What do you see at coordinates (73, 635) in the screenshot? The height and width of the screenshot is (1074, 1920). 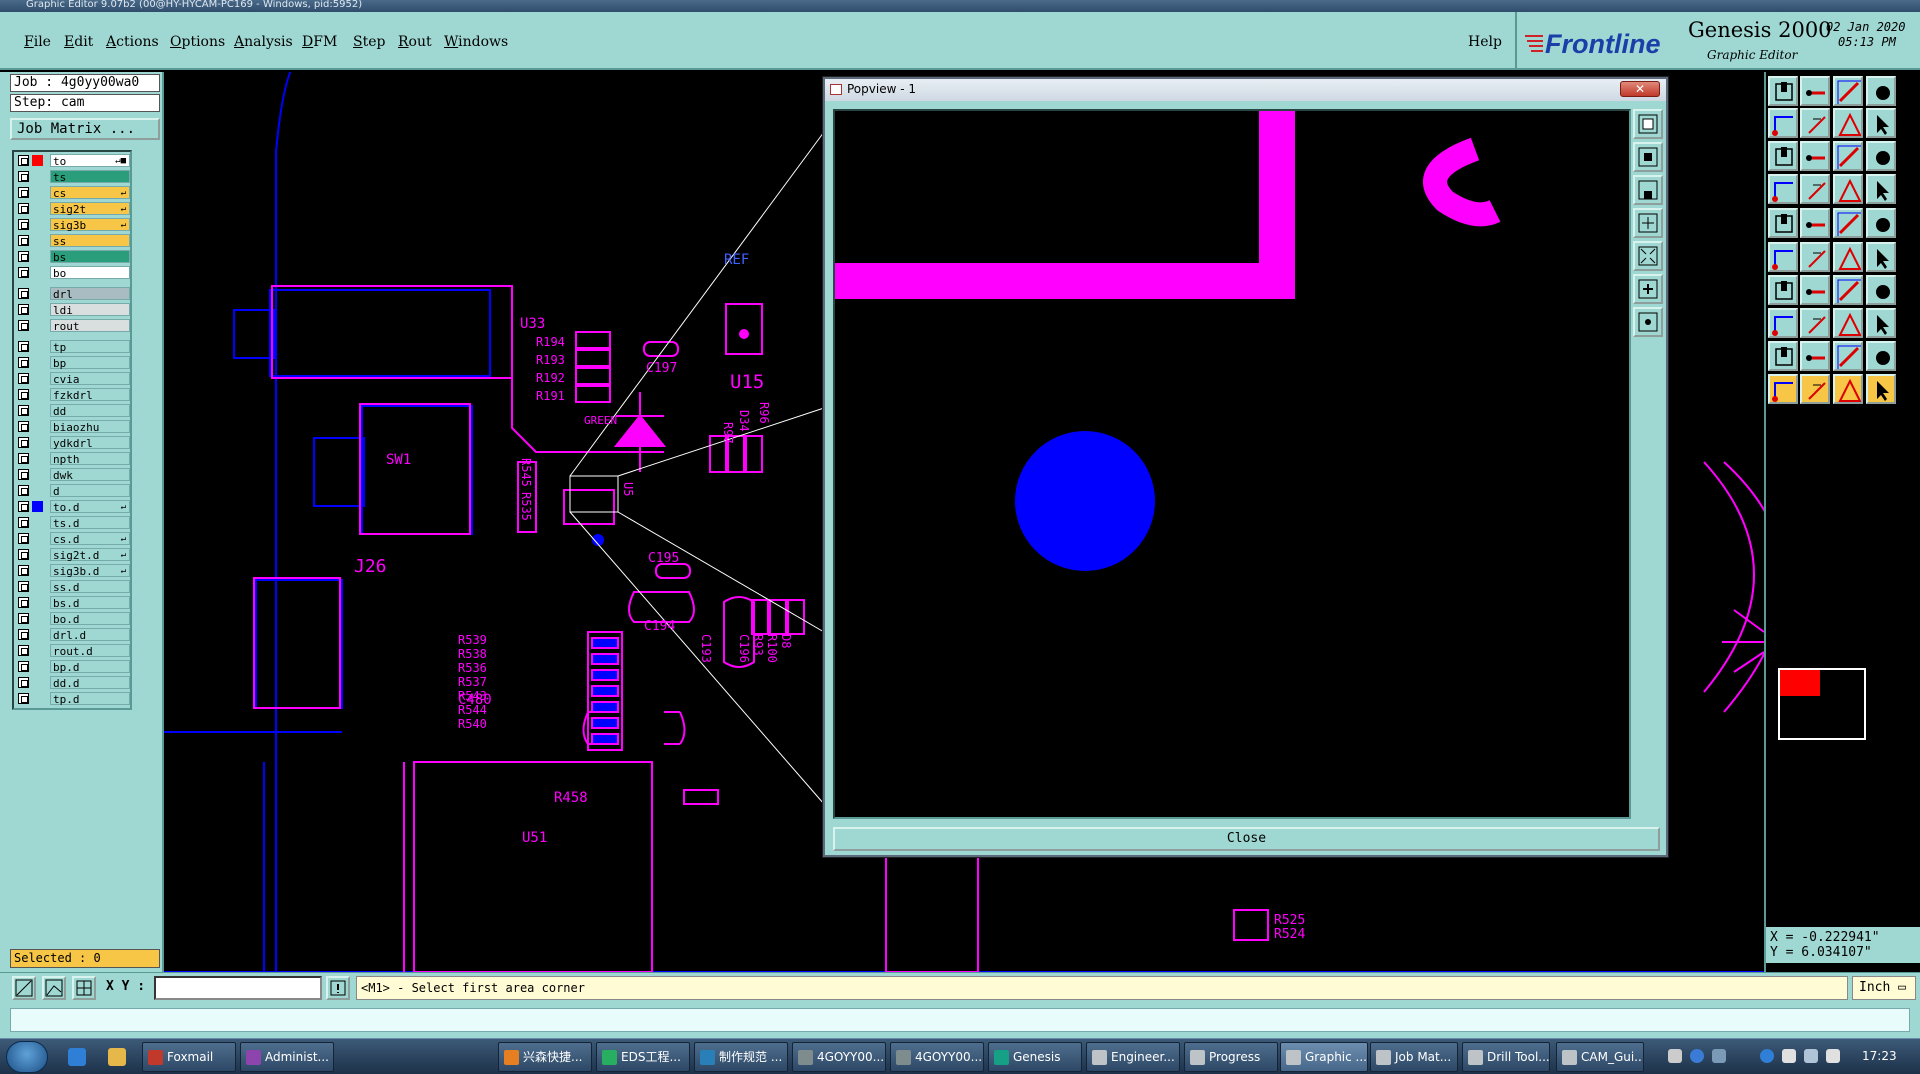 I see `layer-row-drl.d: drl.d` at bounding box center [73, 635].